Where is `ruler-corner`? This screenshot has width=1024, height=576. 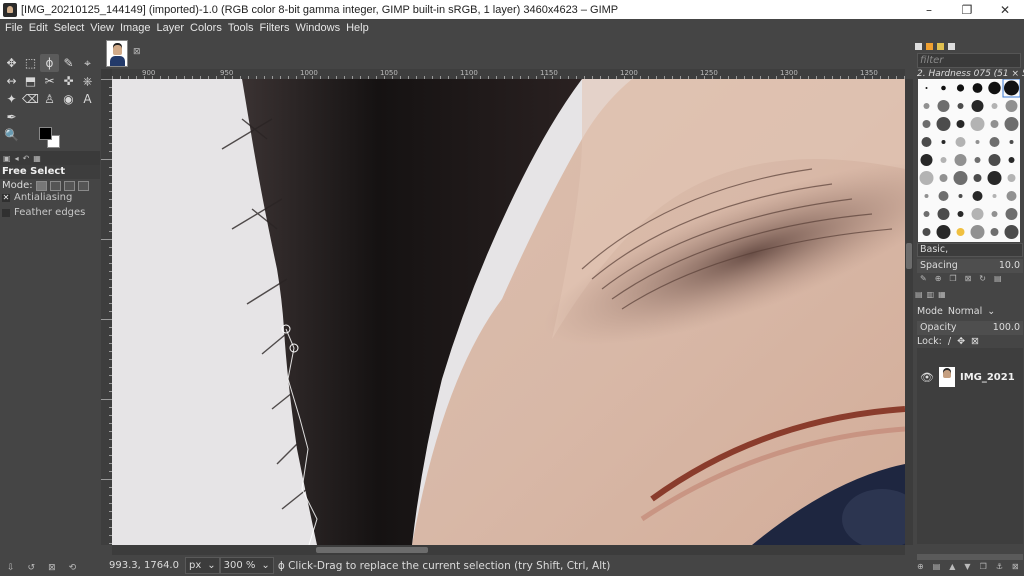
ruler-corner is located at coordinates (106, 74).